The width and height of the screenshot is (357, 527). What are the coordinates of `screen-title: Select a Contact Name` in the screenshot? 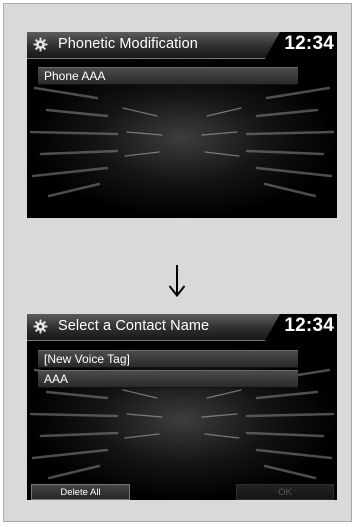 It's located at (134, 326).